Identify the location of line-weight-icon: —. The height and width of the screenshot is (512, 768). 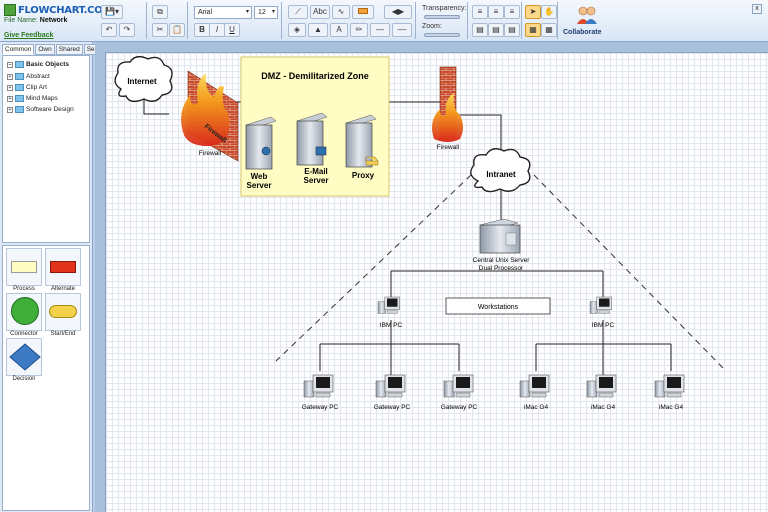
(380, 30).